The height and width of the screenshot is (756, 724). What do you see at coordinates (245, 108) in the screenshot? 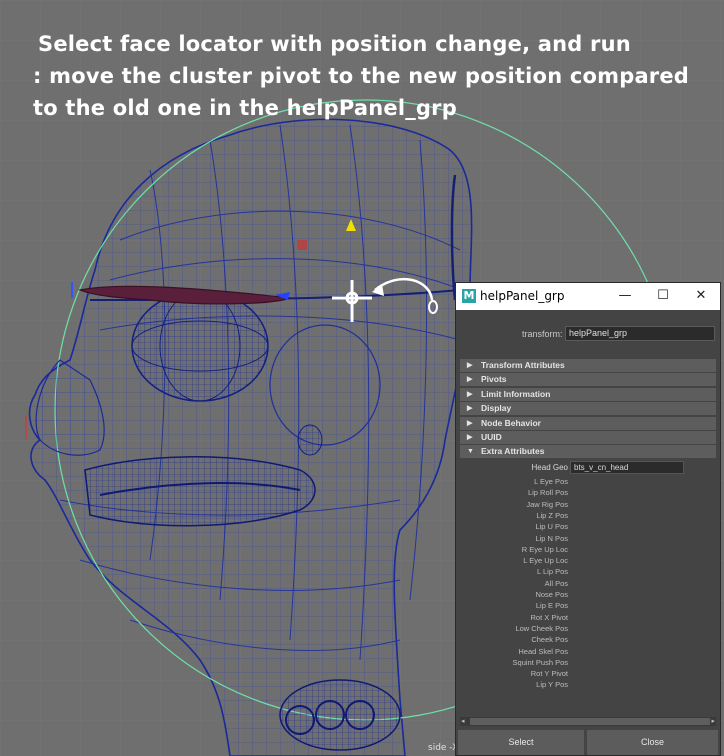
I see `instruction-line-3: to the old one in the helpPanel_grp` at bounding box center [245, 108].